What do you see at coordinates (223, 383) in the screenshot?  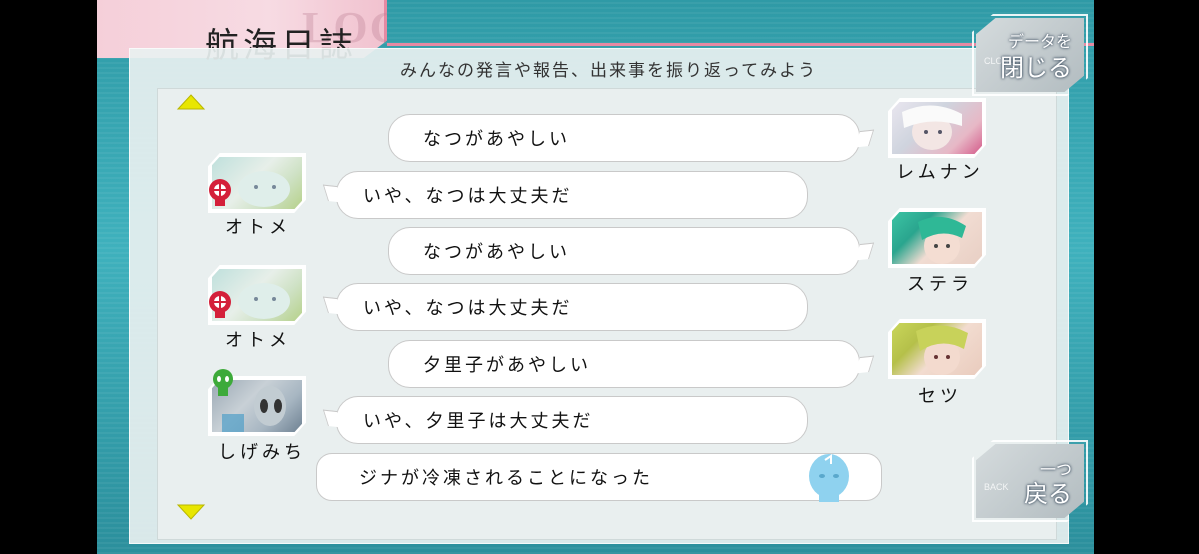 I see `green-alien-badge-icon` at bounding box center [223, 383].